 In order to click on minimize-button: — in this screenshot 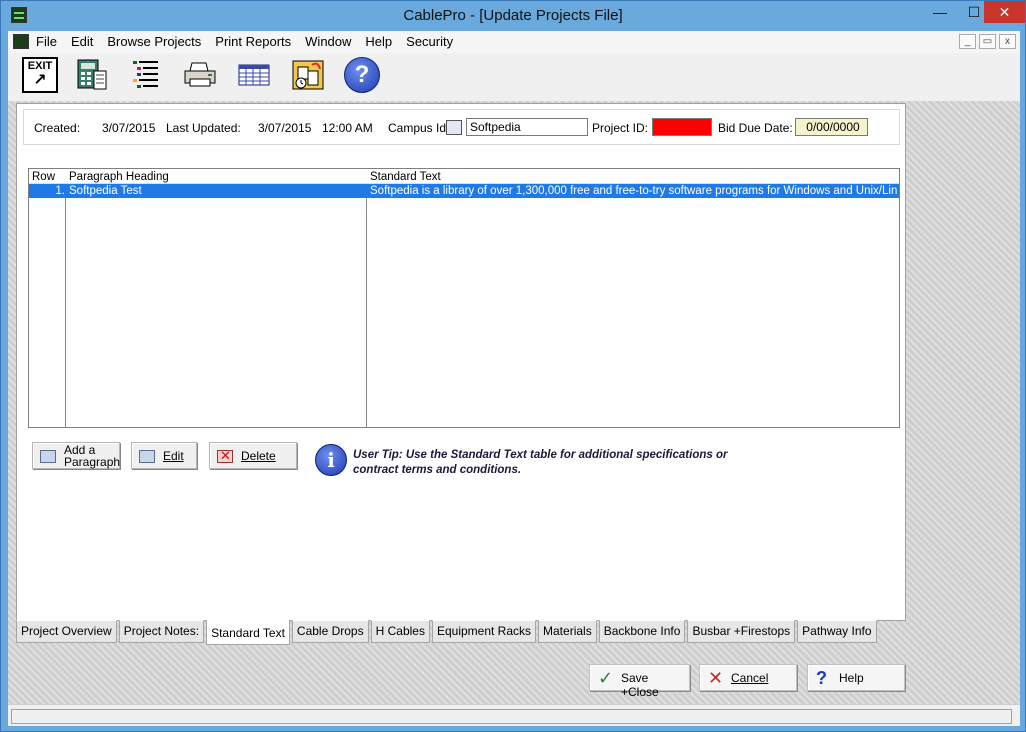, I will do `click(940, 12)`.